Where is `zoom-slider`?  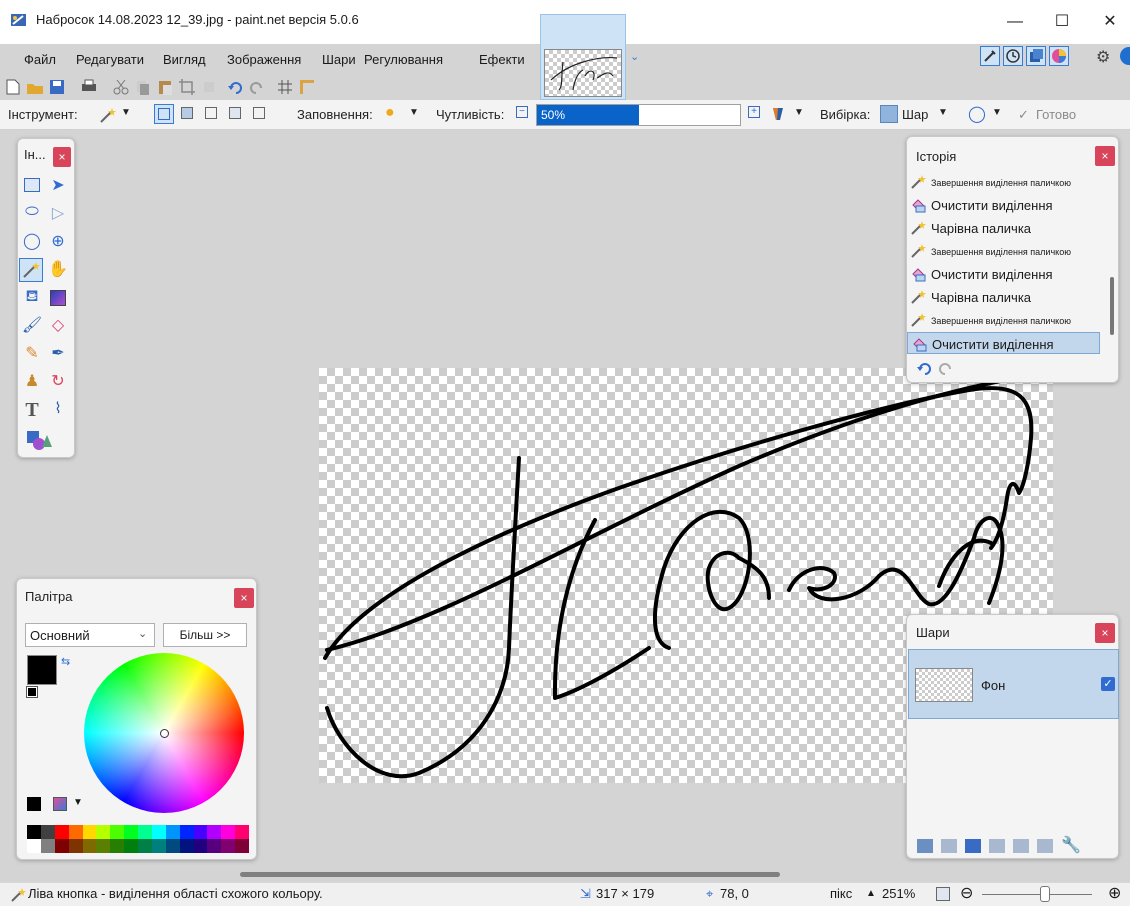 zoom-slider is located at coordinates (1037, 894).